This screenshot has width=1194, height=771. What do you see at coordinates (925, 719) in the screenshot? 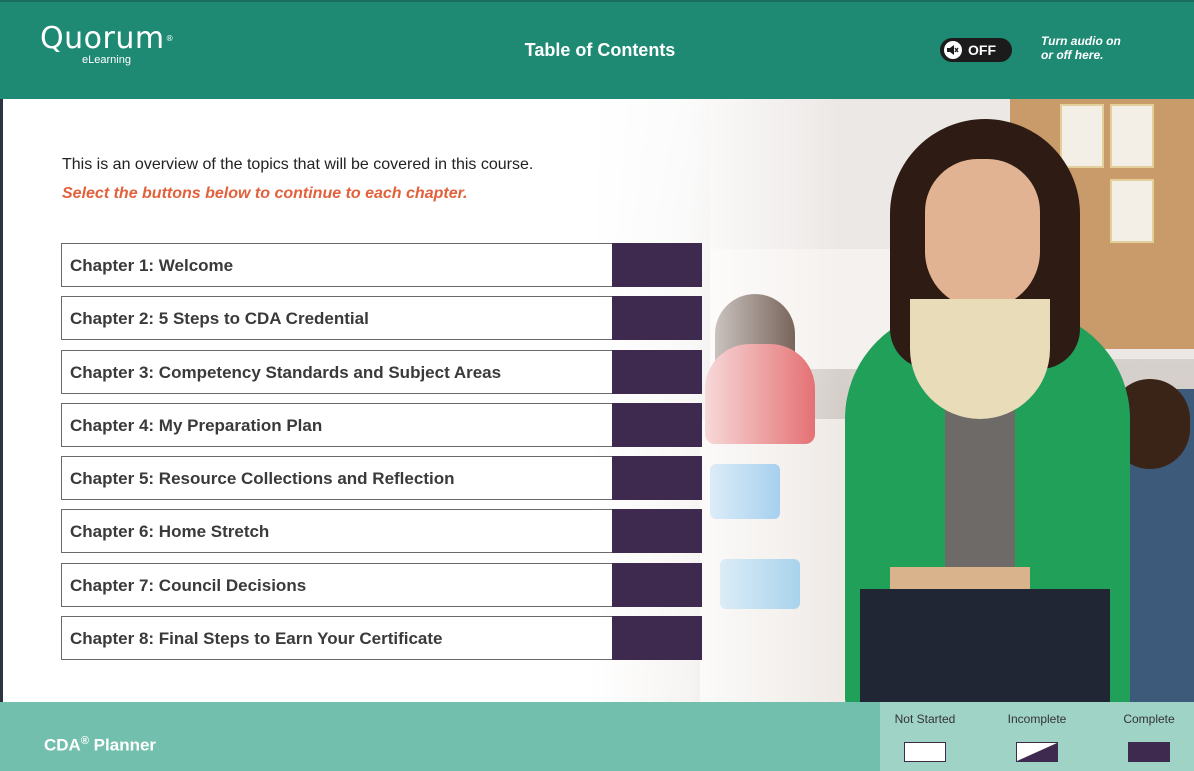
I see `legend-not-started-label: Not Started` at bounding box center [925, 719].